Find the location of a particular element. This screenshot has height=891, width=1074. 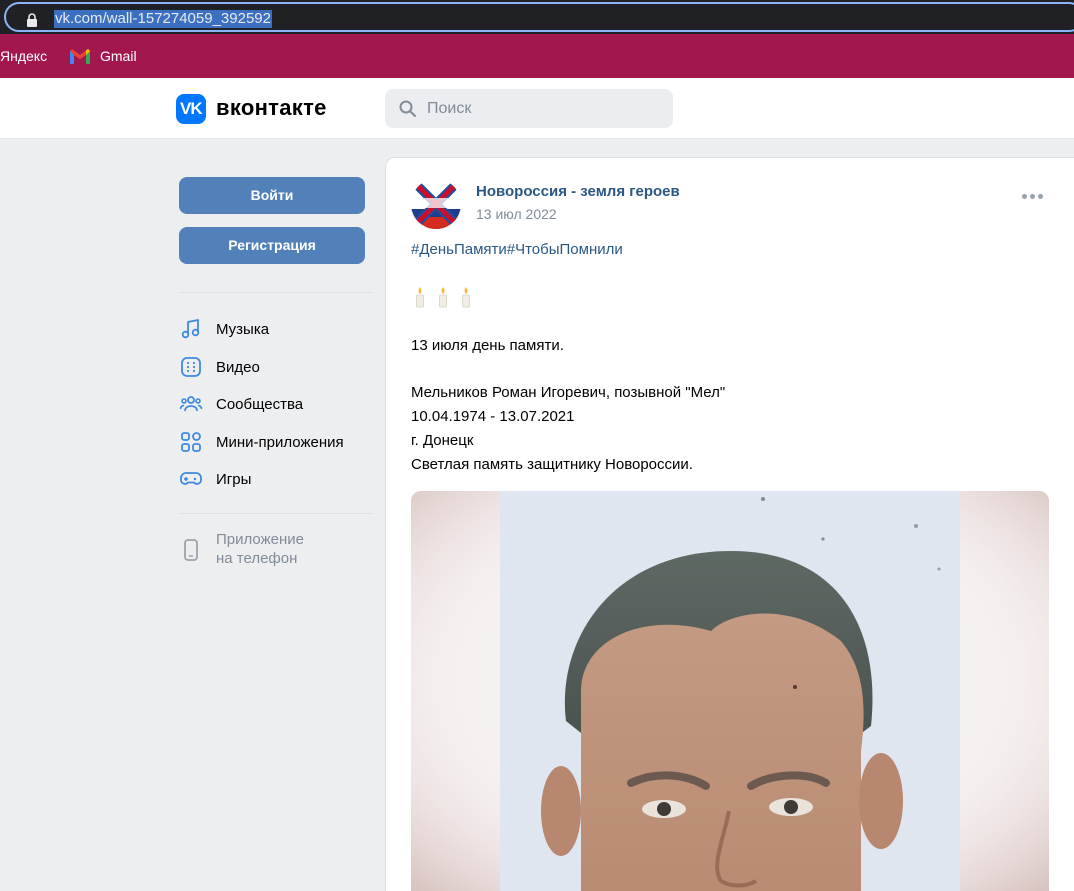

post-text-line: 10.04.1974 - 13.07.2021 is located at coordinates (493, 416).